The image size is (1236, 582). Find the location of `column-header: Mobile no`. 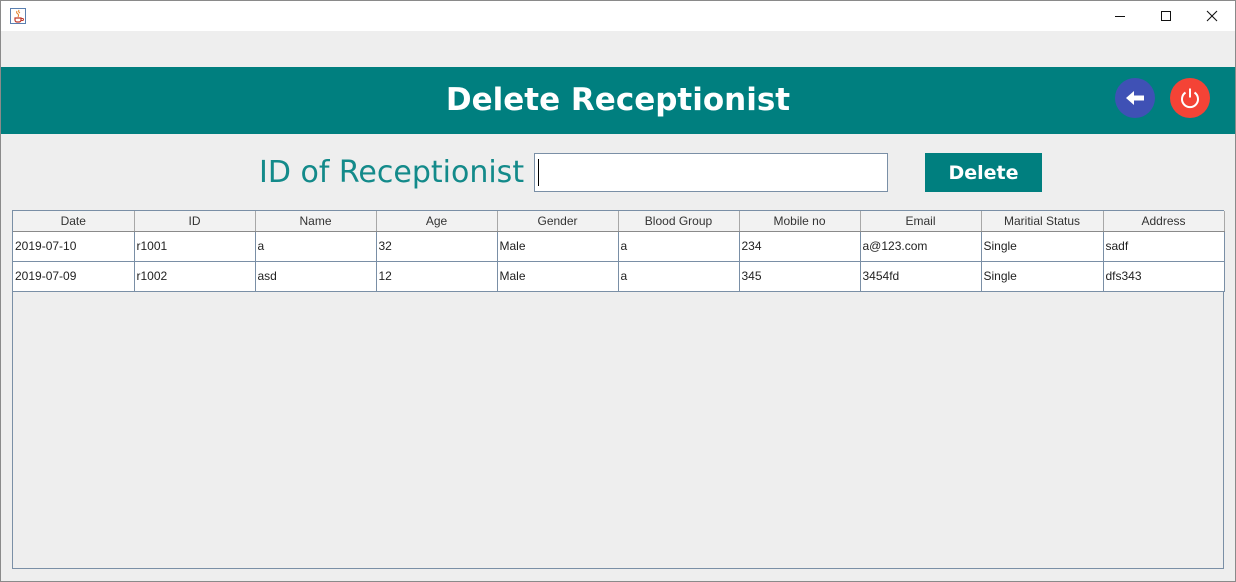

column-header: Mobile no is located at coordinates (800, 221).